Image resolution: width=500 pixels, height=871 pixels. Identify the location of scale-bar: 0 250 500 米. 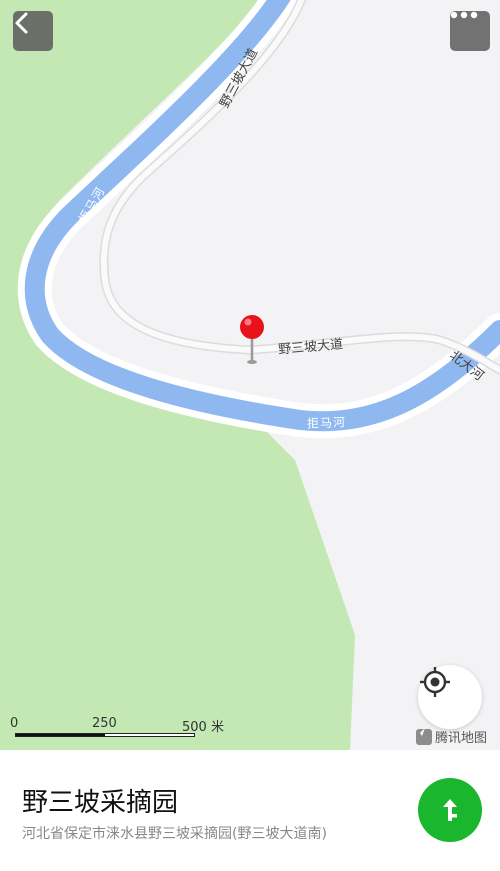
(120, 730).